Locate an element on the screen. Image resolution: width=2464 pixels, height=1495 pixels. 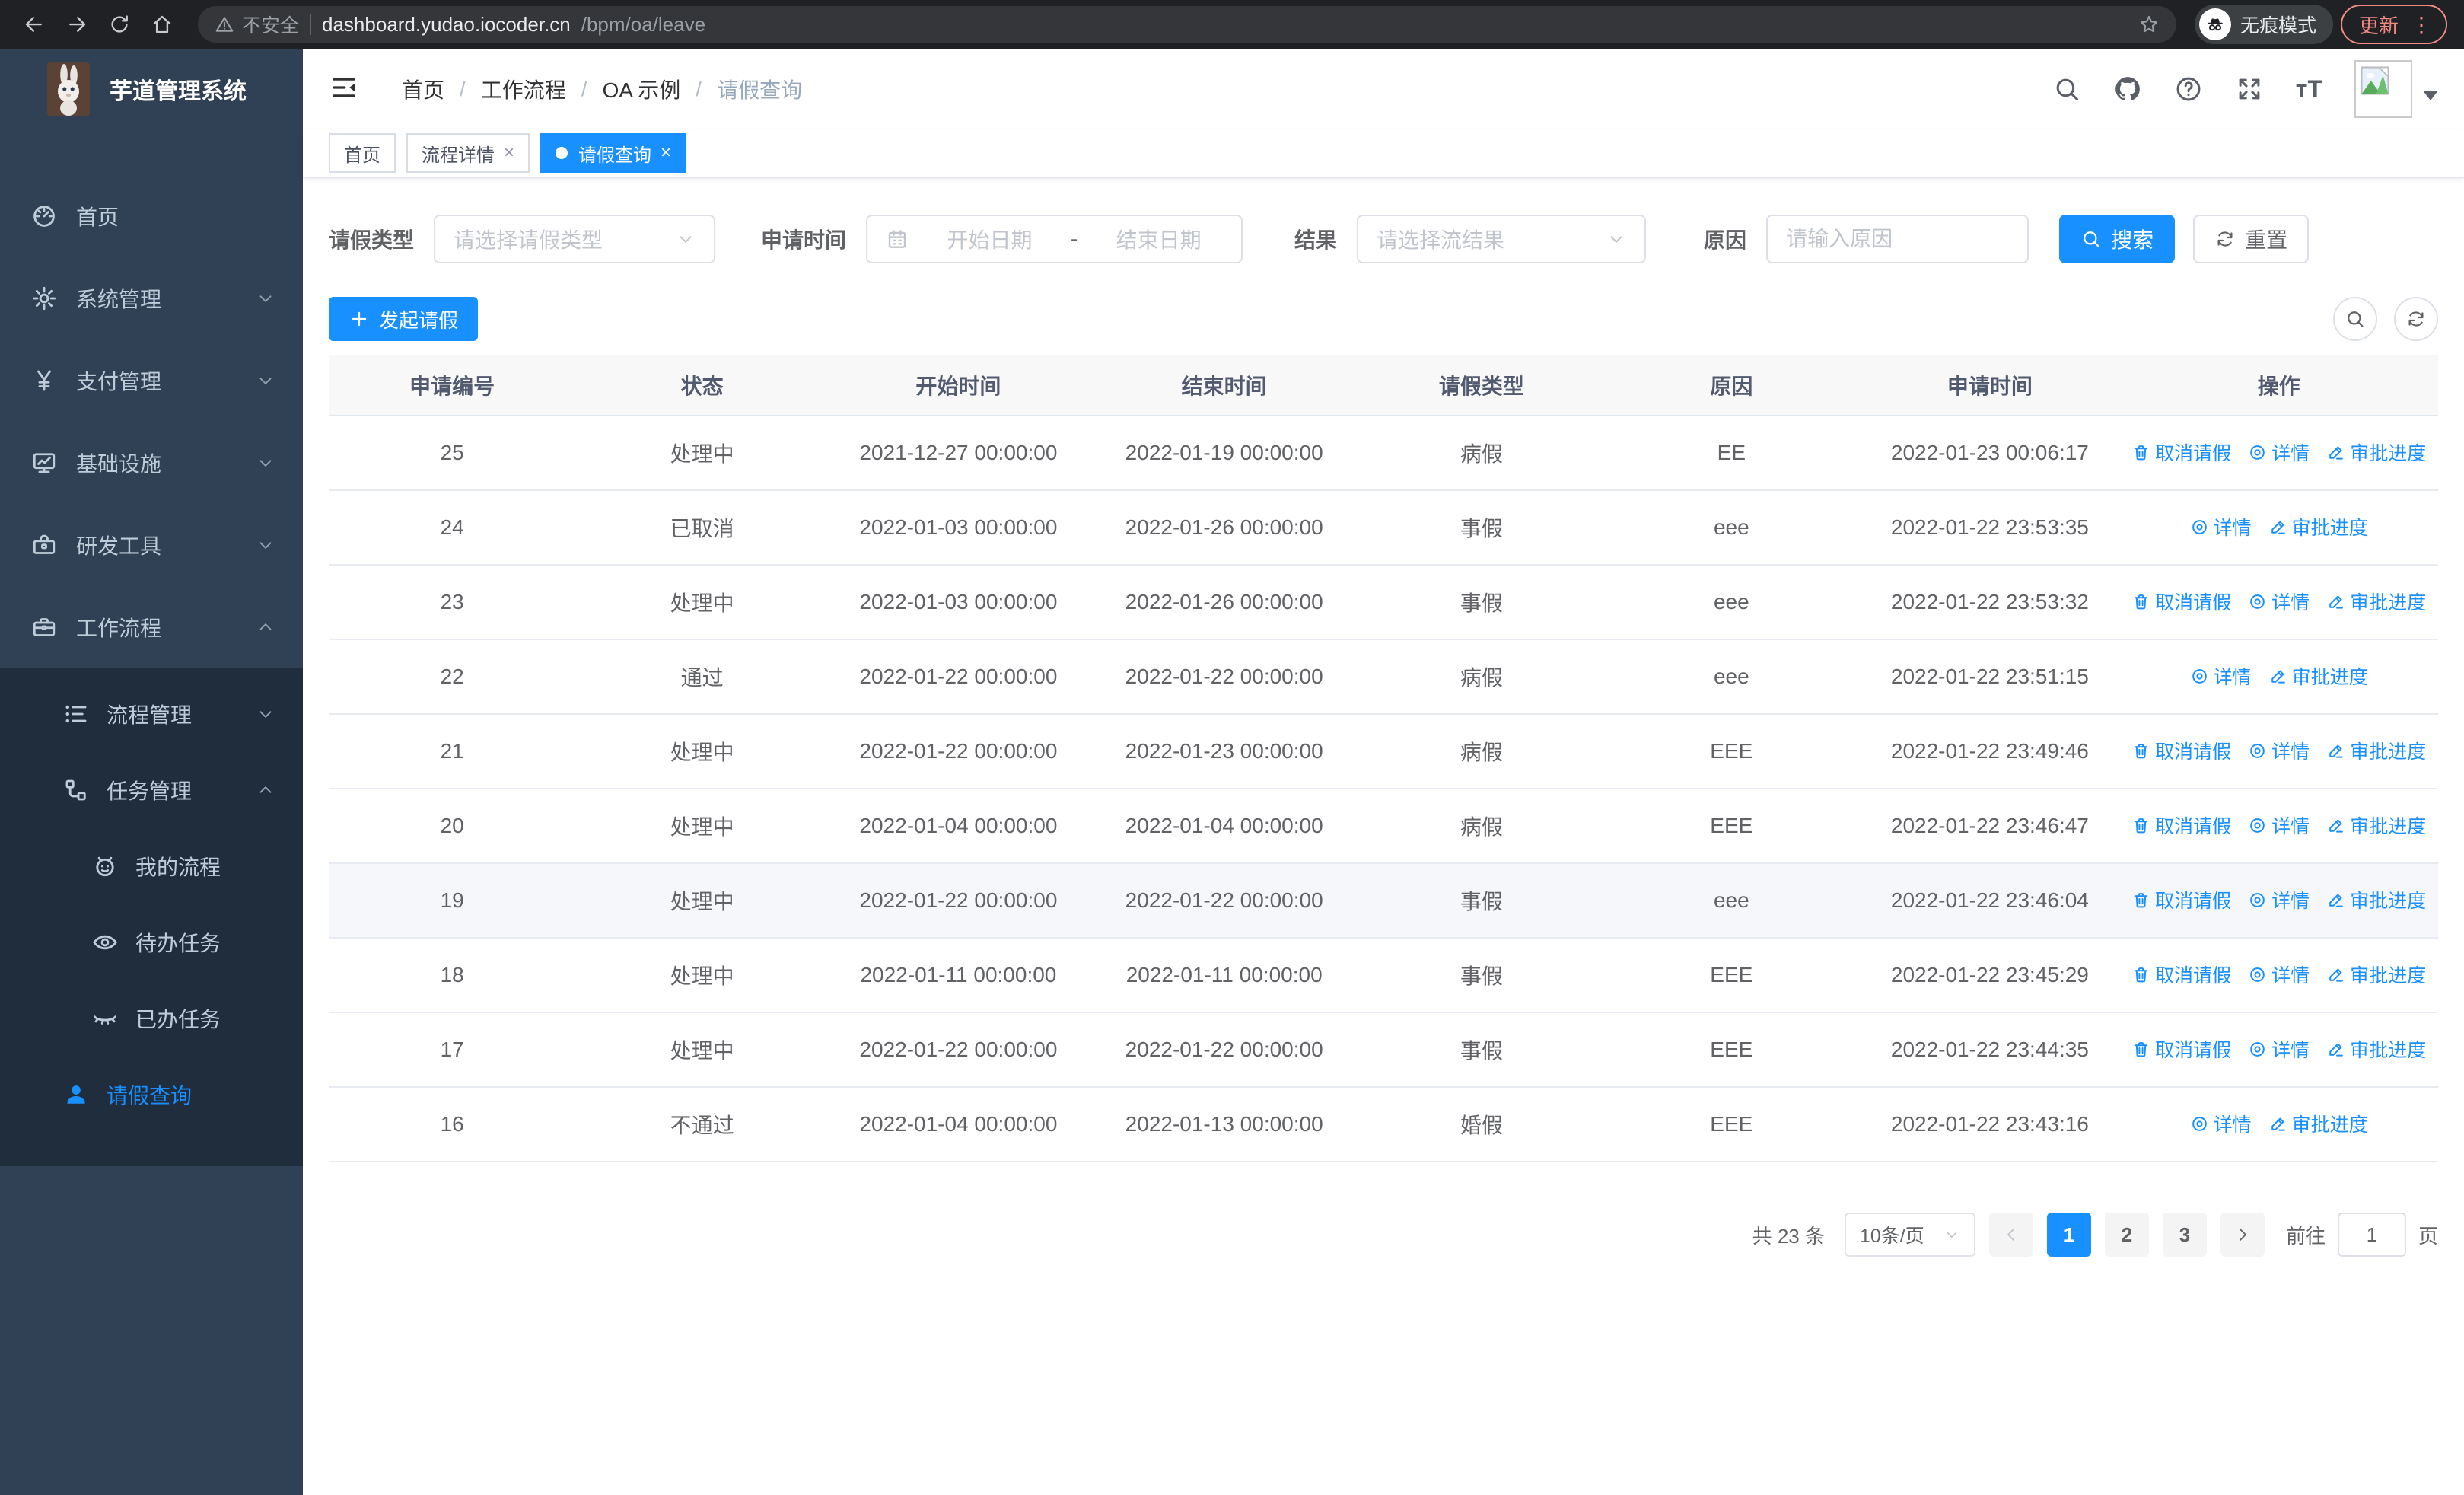
apply-time-range-picker: 开始日期 - 结束日期 is located at coordinates (1054, 239).